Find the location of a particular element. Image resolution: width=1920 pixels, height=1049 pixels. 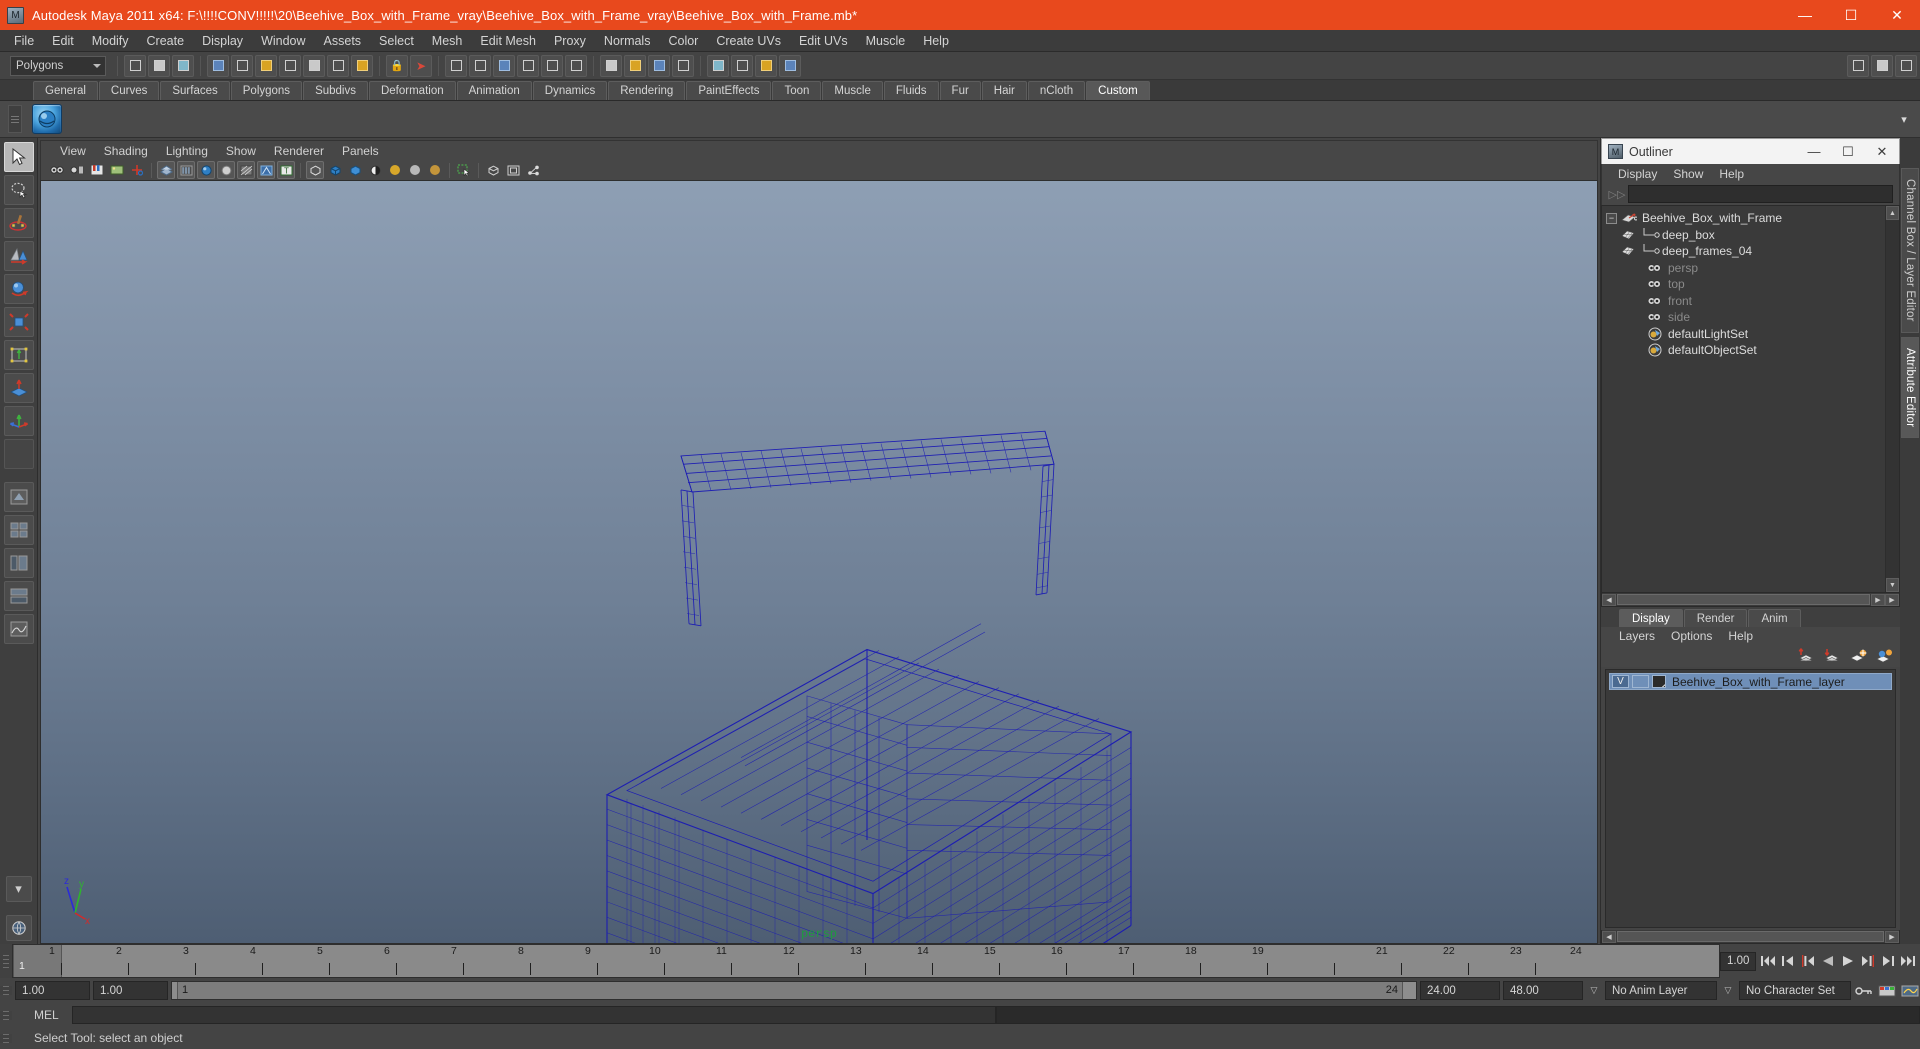

select-lines-icon is located at coordinates (290, 65).